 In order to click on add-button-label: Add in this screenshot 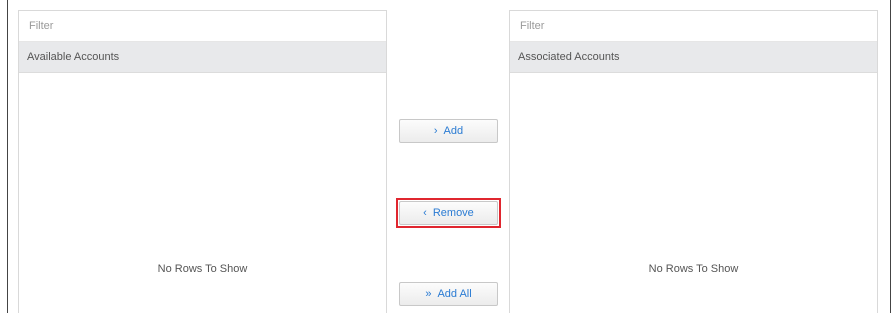, I will do `click(453, 131)`.